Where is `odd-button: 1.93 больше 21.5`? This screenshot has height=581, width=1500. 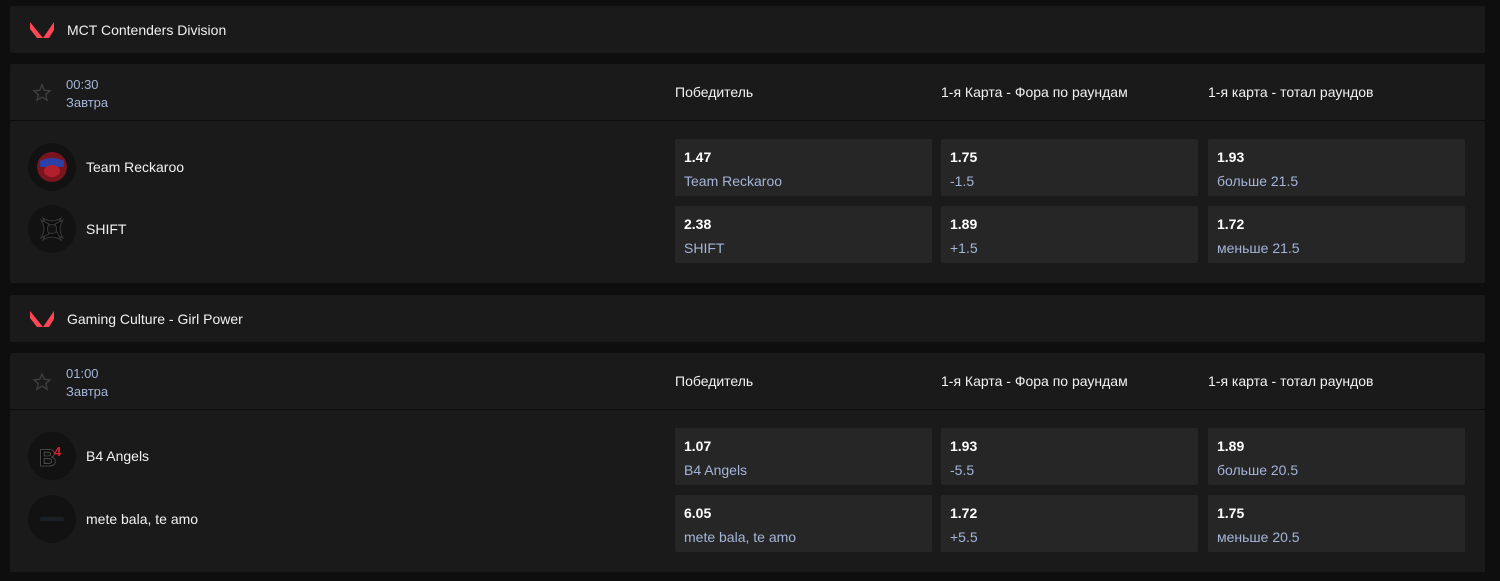
odd-button: 1.93 больше 21.5 is located at coordinates (1336, 167).